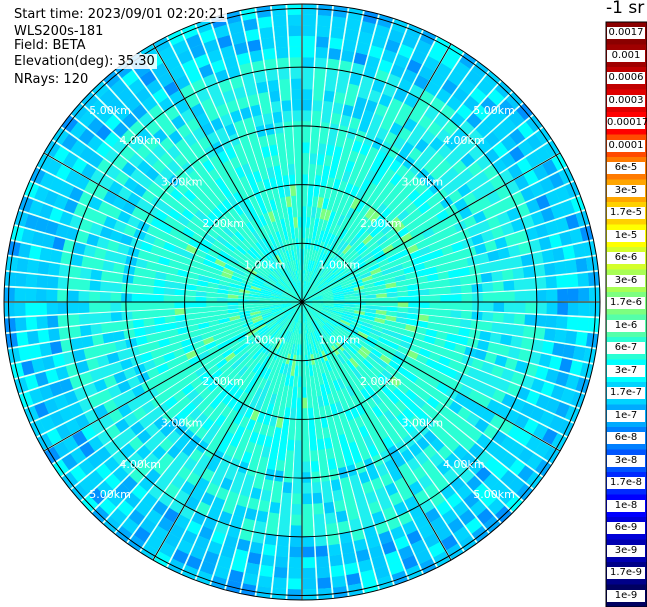  Describe the element at coordinates (223, 223) in the screenshot. I see `range-ring-label: 2.00km` at that location.